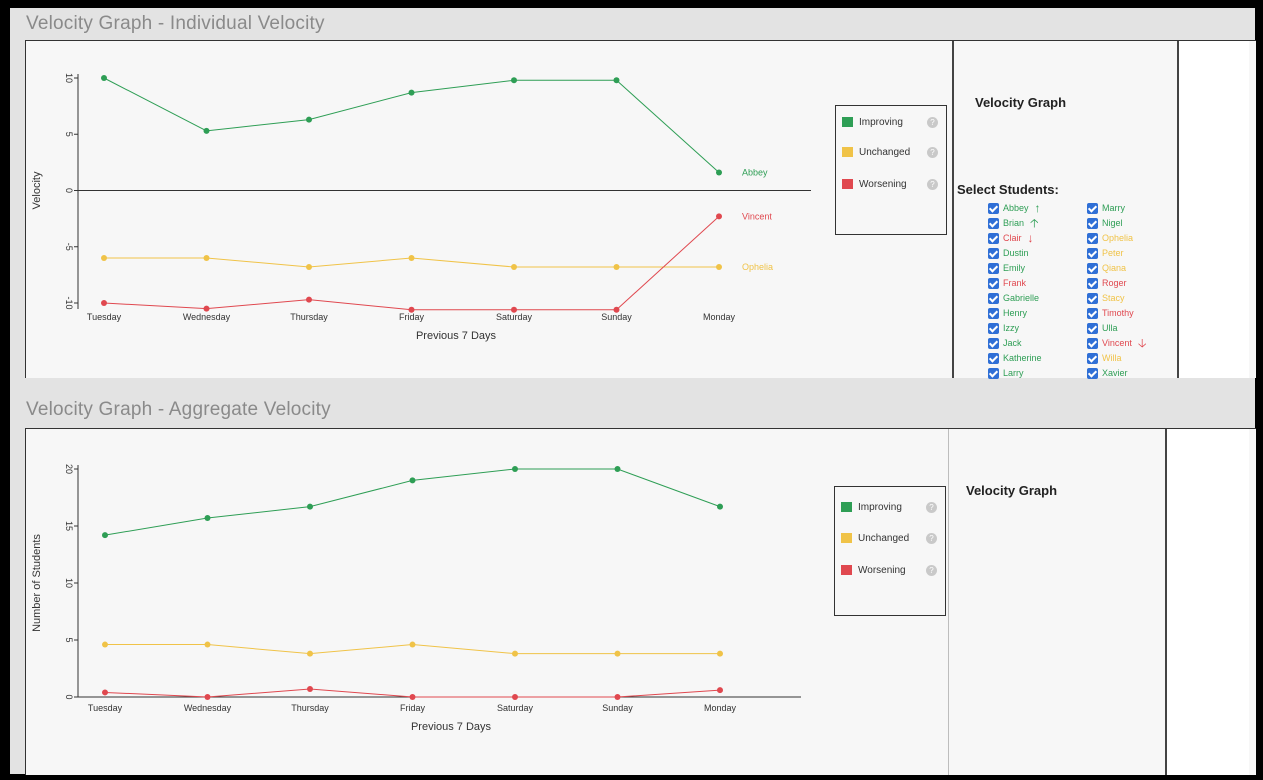 Image resolution: width=1263 pixels, height=780 pixels. Describe the element at coordinates (1008, 189) in the screenshot. I see `select-students-label: Select Students:` at that location.